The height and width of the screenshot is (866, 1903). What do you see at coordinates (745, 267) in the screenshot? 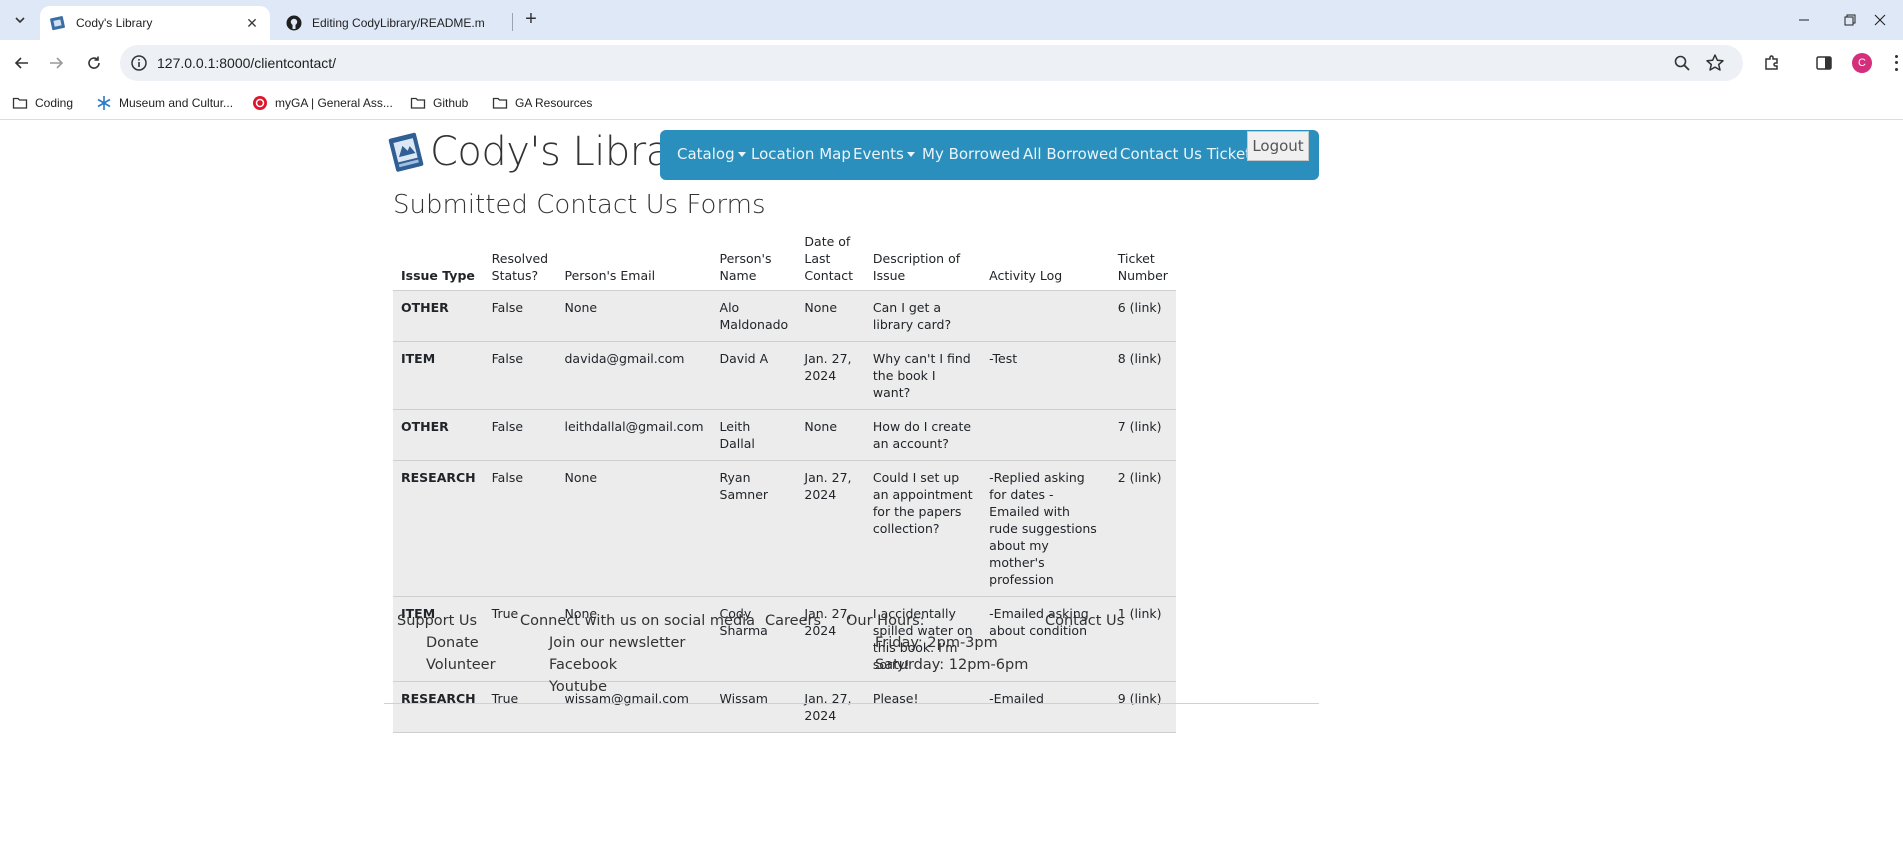
I see `column-header: Person's Name` at bounding box center [745, 267].